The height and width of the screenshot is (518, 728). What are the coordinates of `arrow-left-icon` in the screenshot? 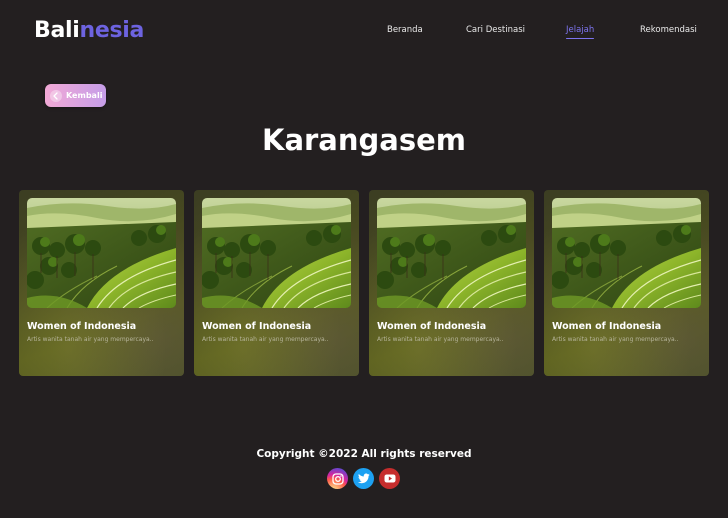 It's located at (56, 95).